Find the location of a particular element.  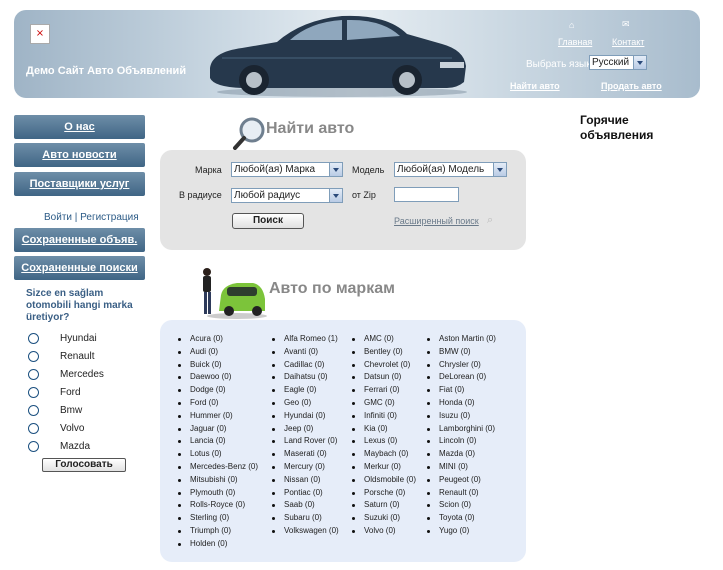

brand-link: Renault (0) is located at coordinates (461, 493).